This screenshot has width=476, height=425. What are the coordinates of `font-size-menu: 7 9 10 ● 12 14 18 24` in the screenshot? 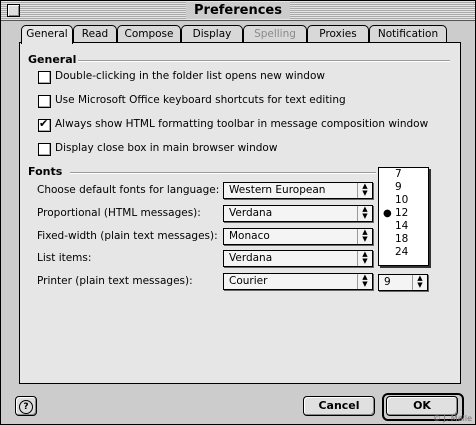 It's located at (403, 216).